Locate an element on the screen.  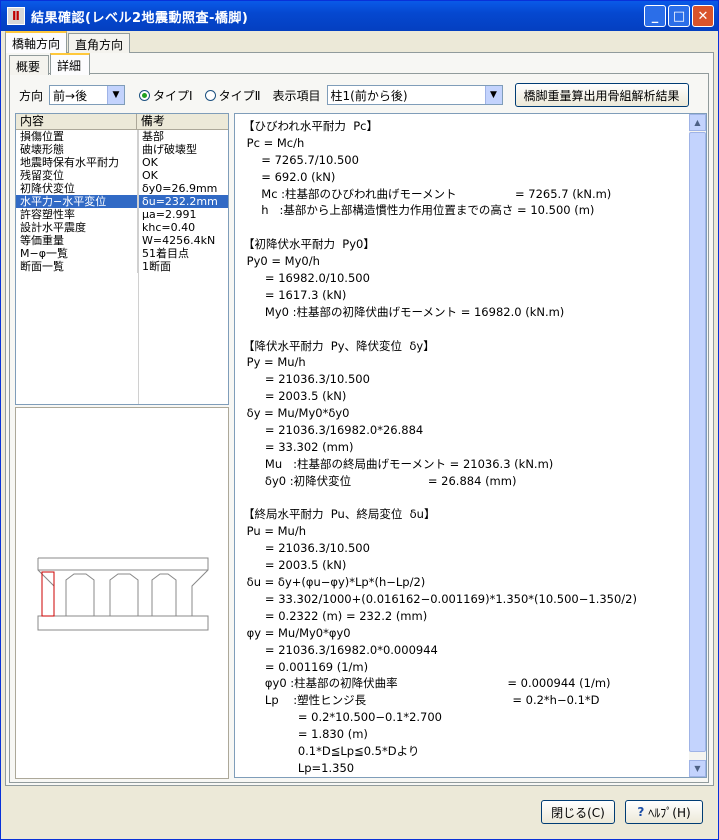
direction-label: 方向 is located at coordinates (31, 95).